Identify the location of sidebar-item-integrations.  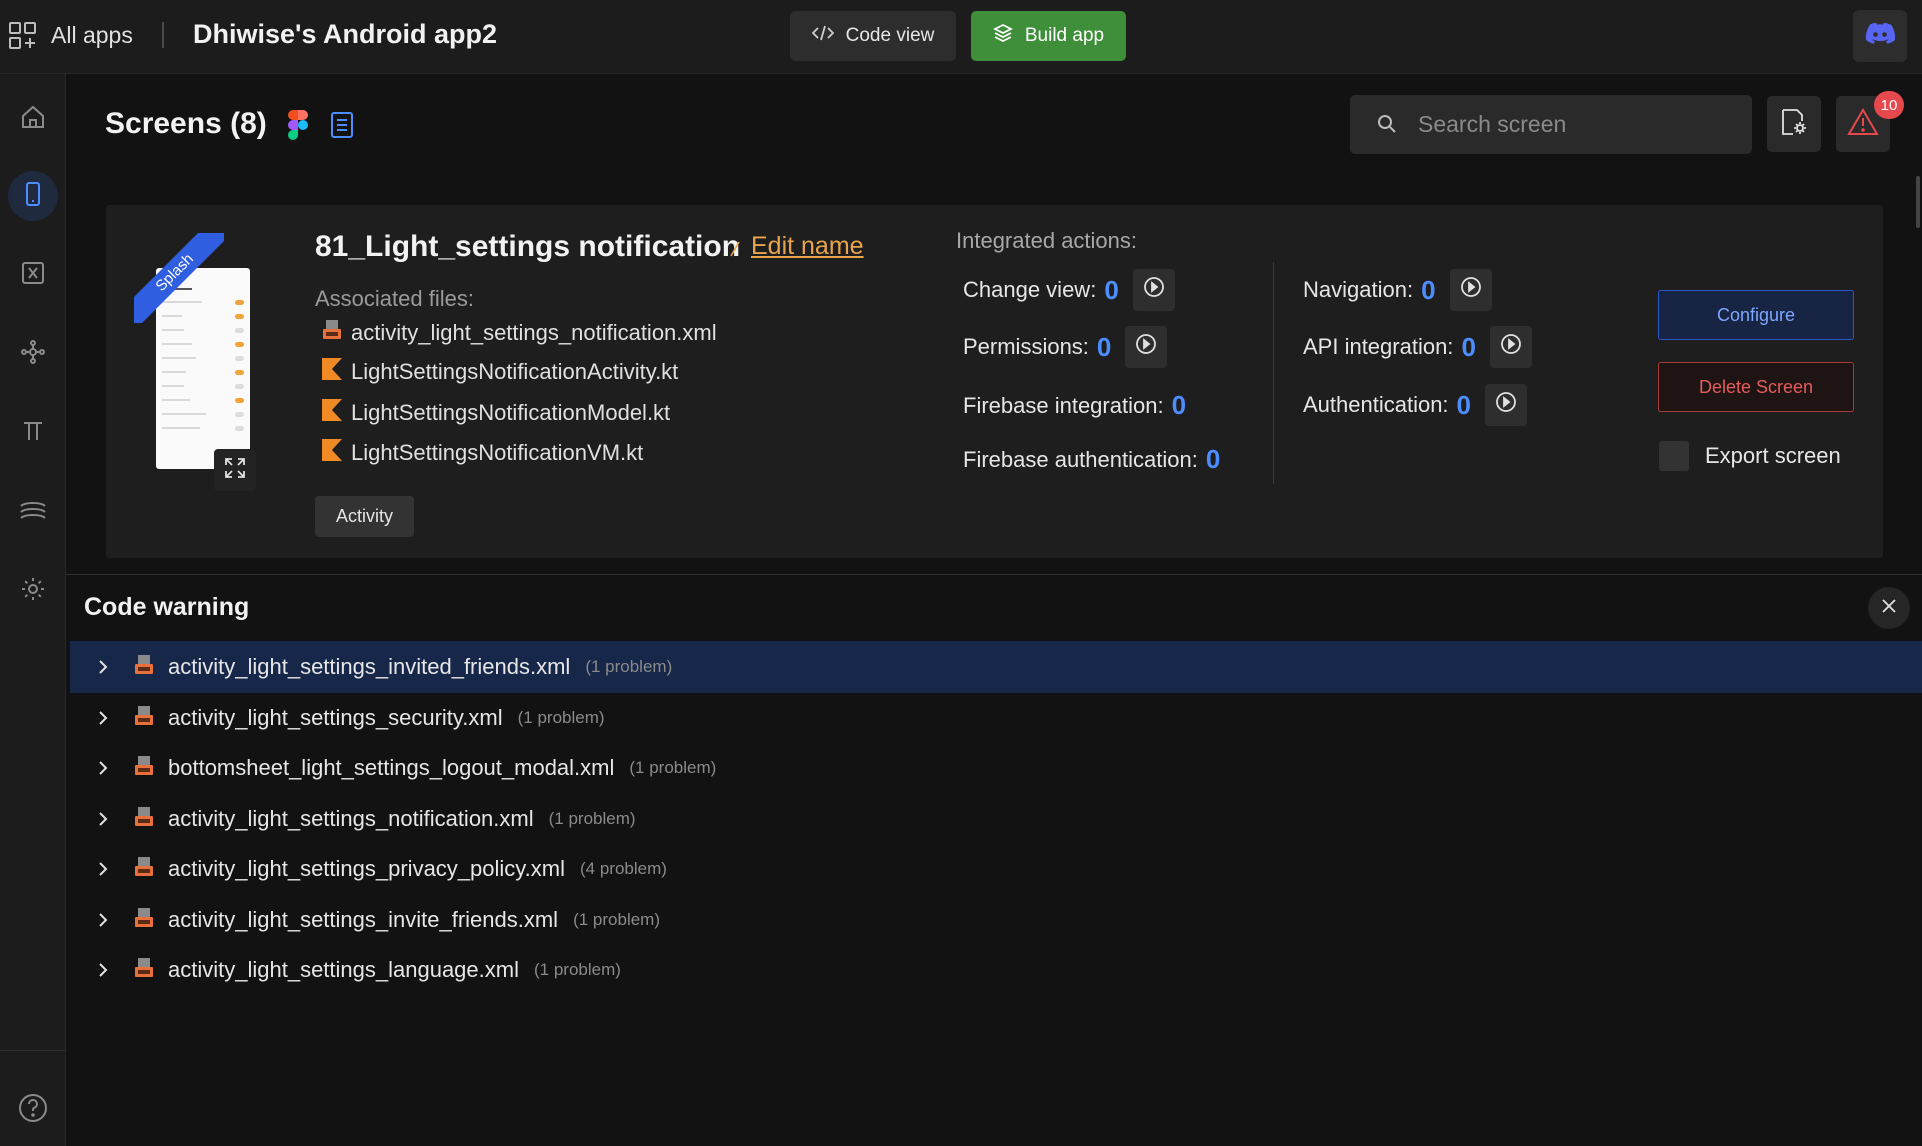
(33, 354).